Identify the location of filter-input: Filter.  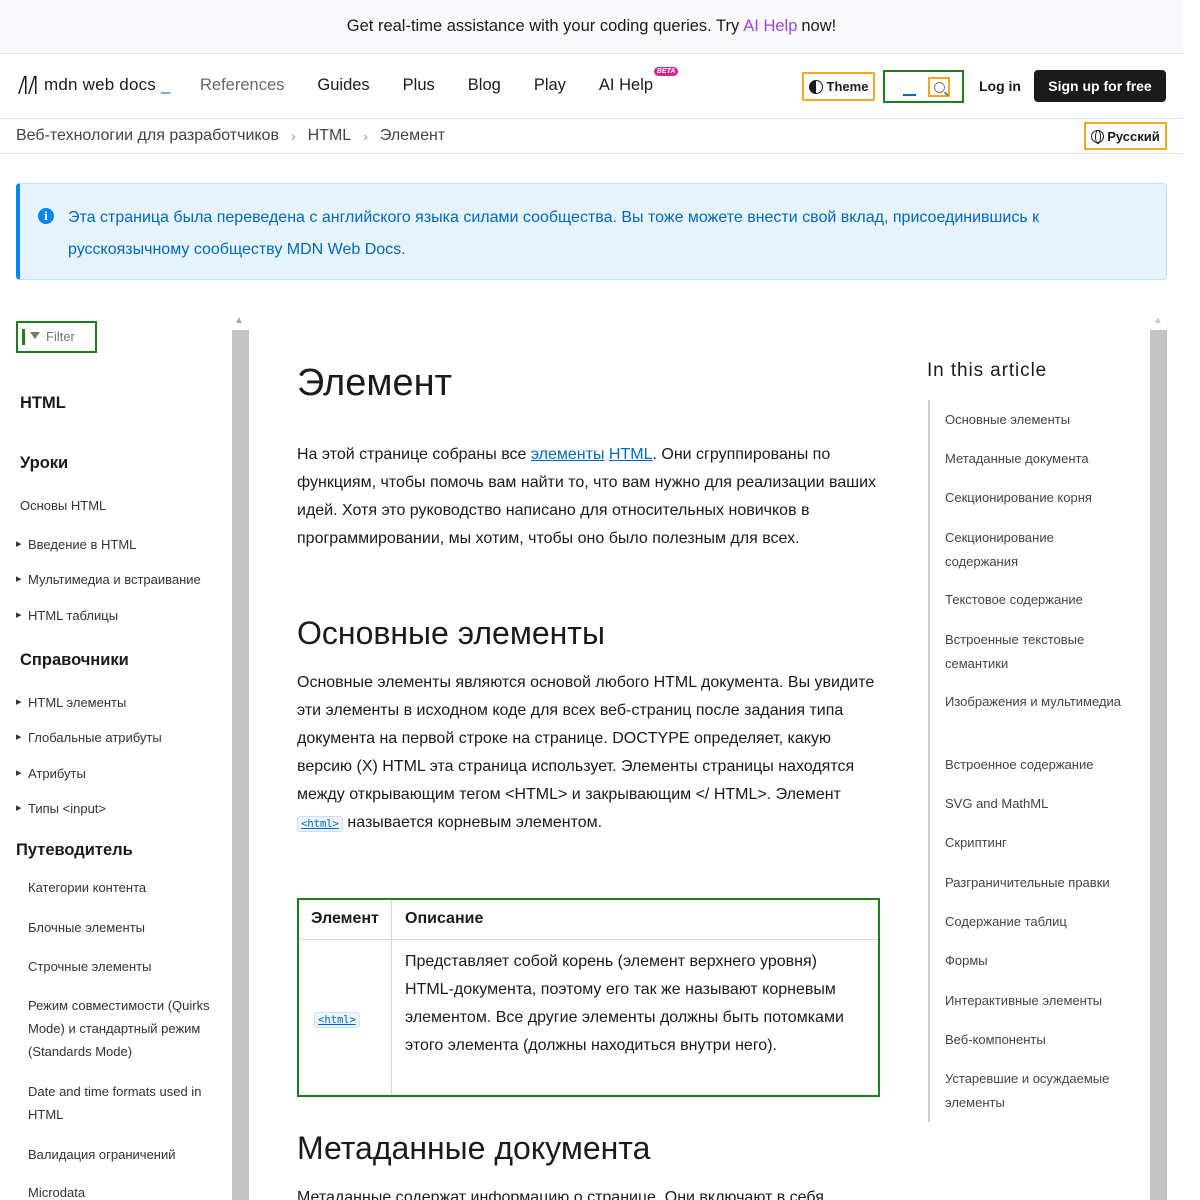
(56, 337).